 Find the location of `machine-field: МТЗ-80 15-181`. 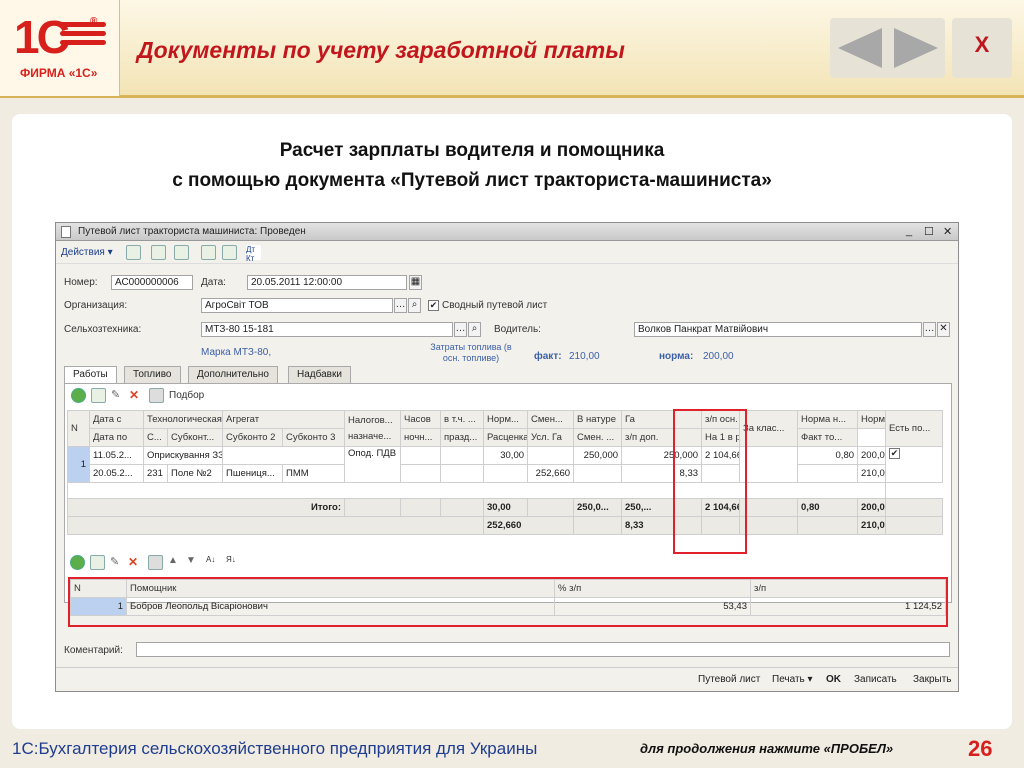

machine-field: МТЗ-80 15-181 is located at coordinates (327, 329).